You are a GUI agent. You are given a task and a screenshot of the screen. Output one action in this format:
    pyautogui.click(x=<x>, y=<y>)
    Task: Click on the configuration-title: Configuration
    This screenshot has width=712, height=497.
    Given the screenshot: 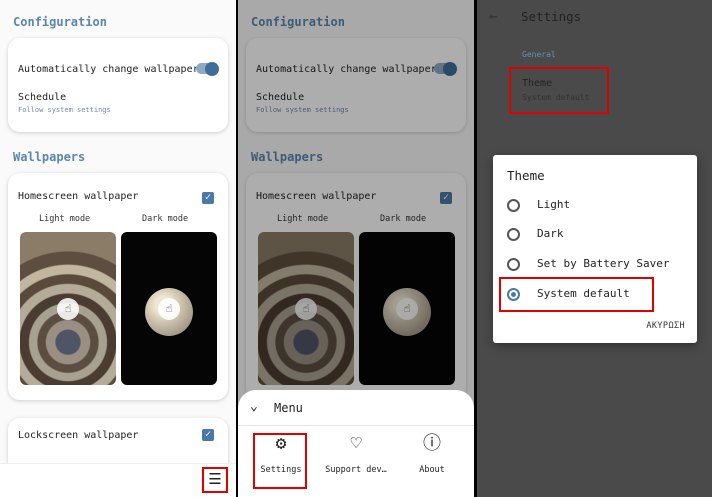 What is the action you would take?
    pyautogui.click(x=60, y=22)
    